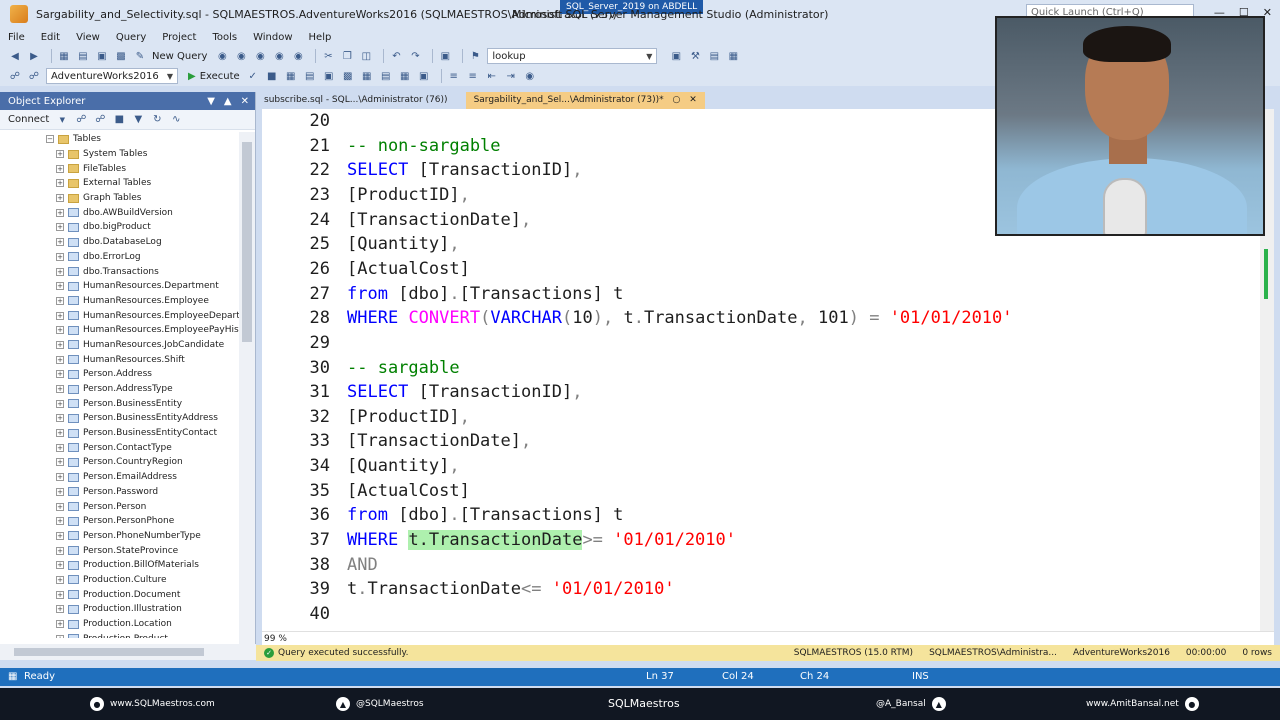 The height and width of the screenshot is (720, 1280). I want to click on tree-node: + Person.CountryRegion, so click(120, 462).